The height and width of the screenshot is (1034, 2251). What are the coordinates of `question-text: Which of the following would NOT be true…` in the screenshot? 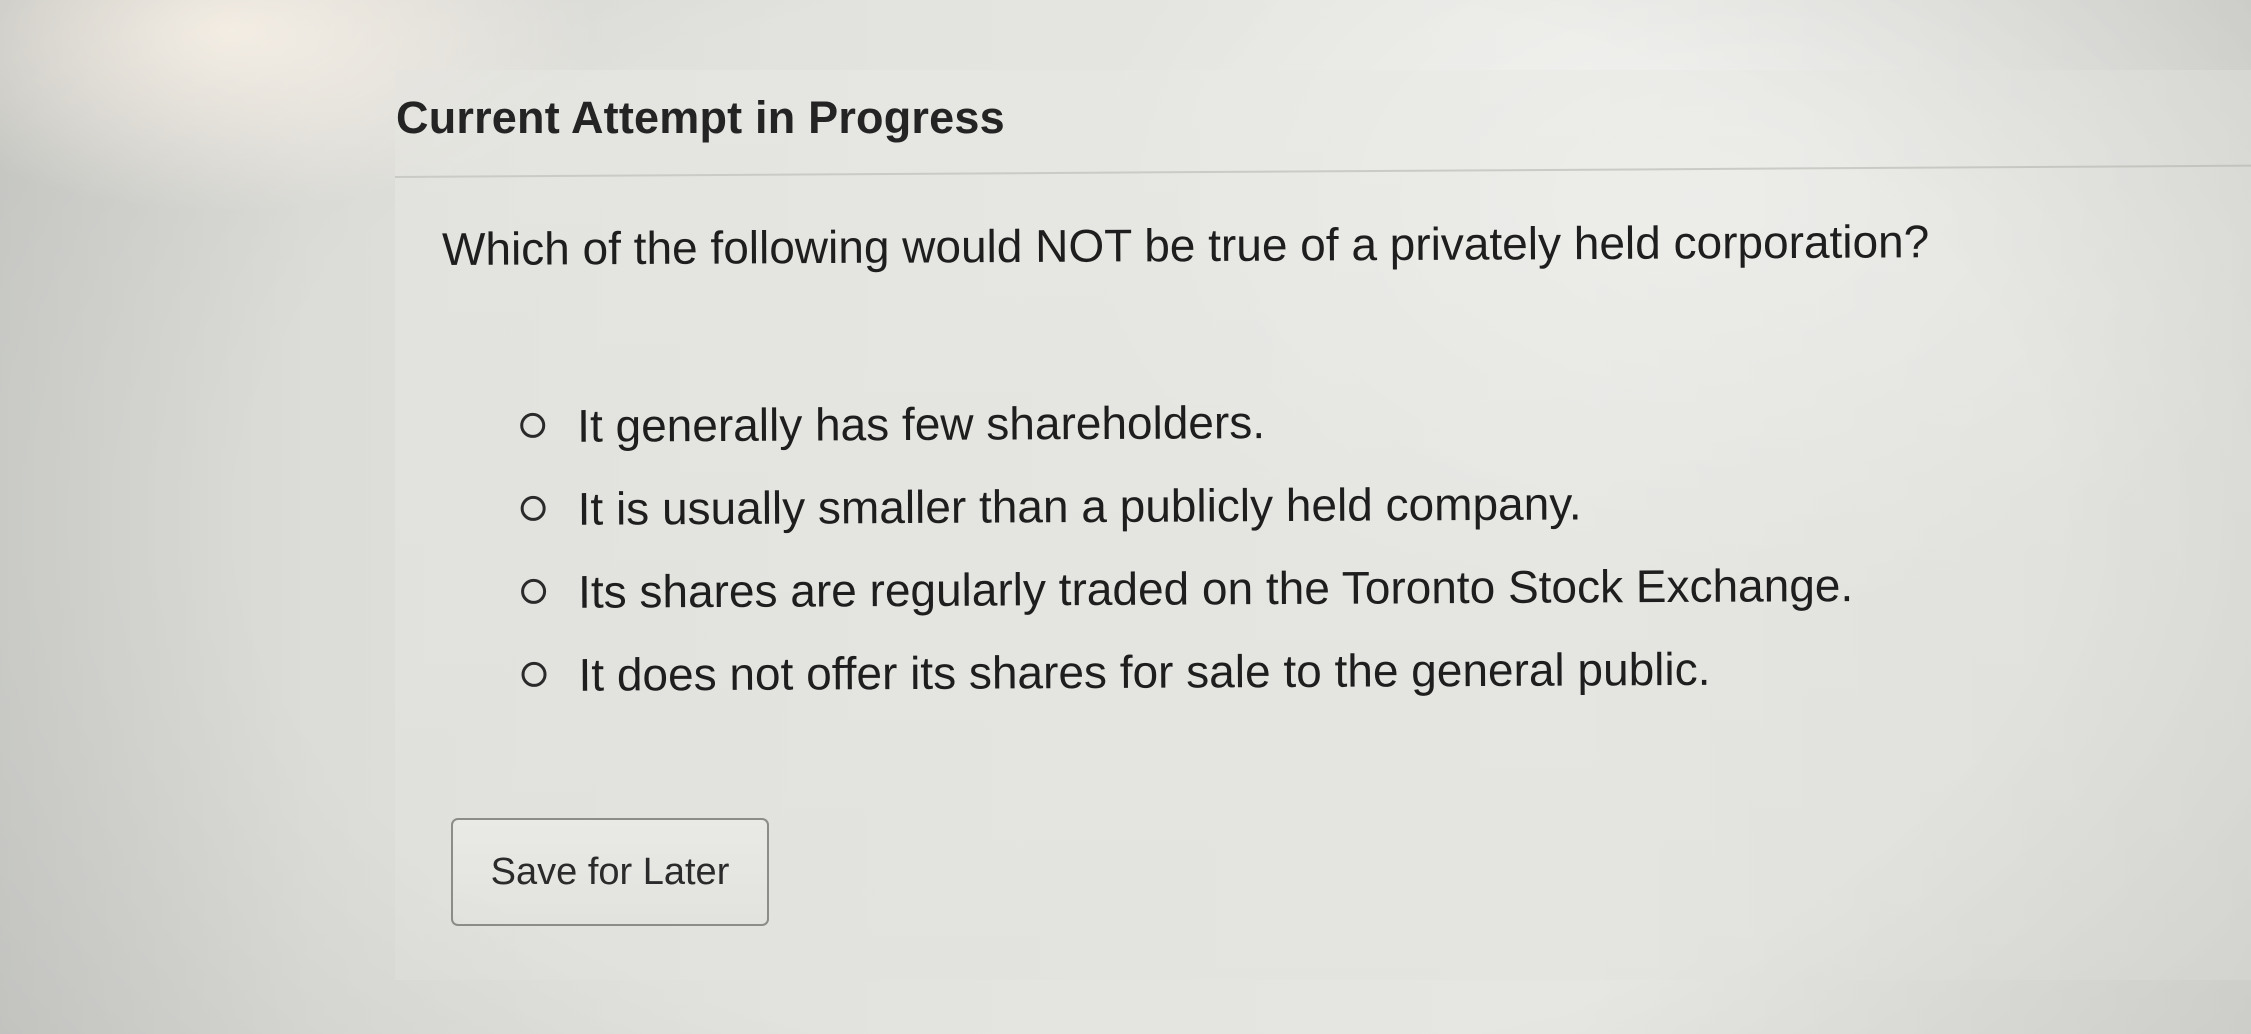 It's located at (1185, 245).